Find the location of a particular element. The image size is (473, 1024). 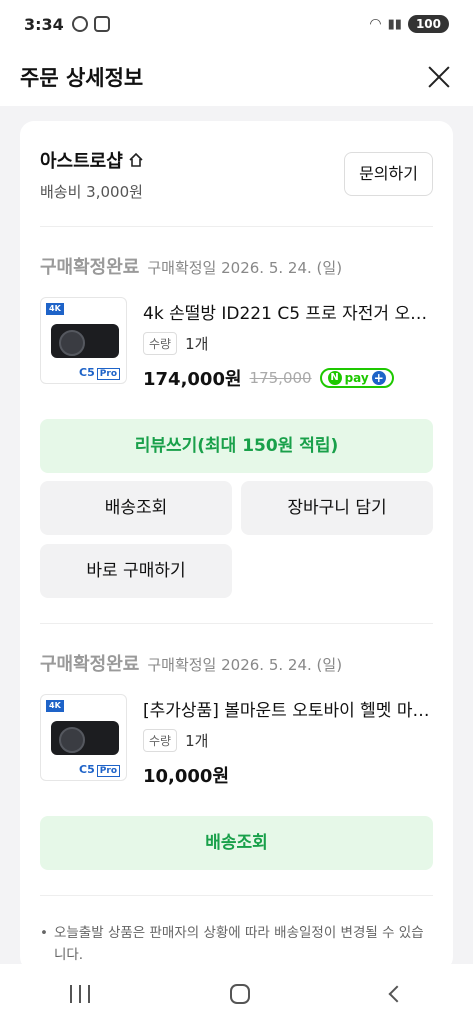

back-icon is located at coordinates (397, 994).